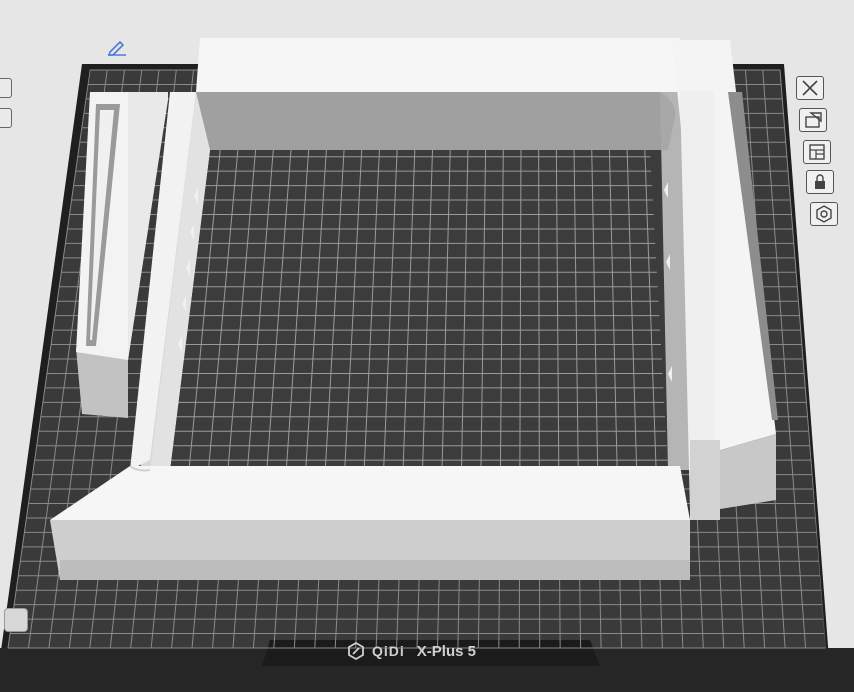  I want to click on arrange-button, so click(817, 152).